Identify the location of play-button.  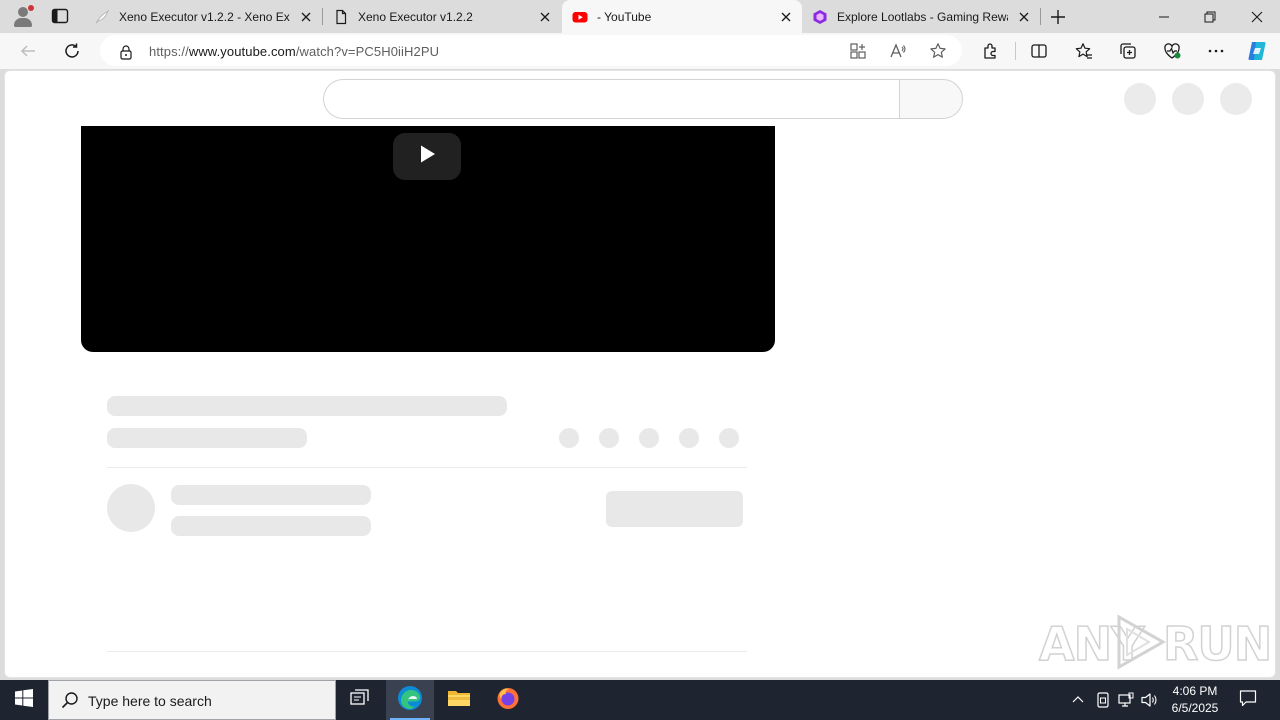
(427, 156).